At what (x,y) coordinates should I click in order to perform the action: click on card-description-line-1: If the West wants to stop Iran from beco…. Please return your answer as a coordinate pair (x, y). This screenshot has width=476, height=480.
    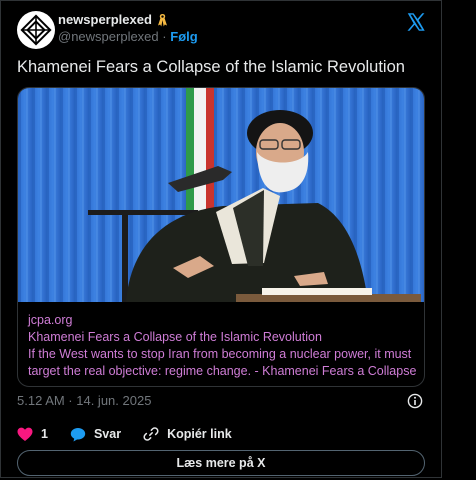
    Looking at the image, I should click on (223, 354).